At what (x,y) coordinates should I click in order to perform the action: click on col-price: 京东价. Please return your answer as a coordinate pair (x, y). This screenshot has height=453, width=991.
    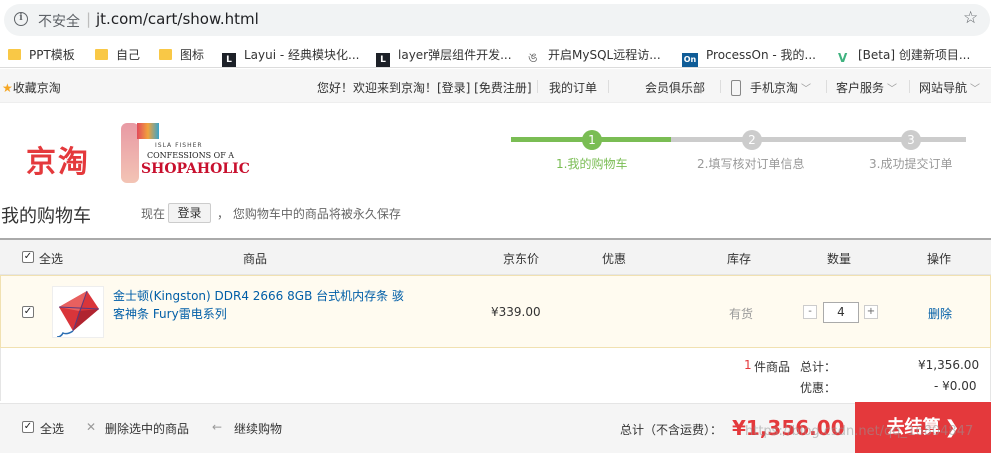
    Looking at the image, I should click on (521, 259).